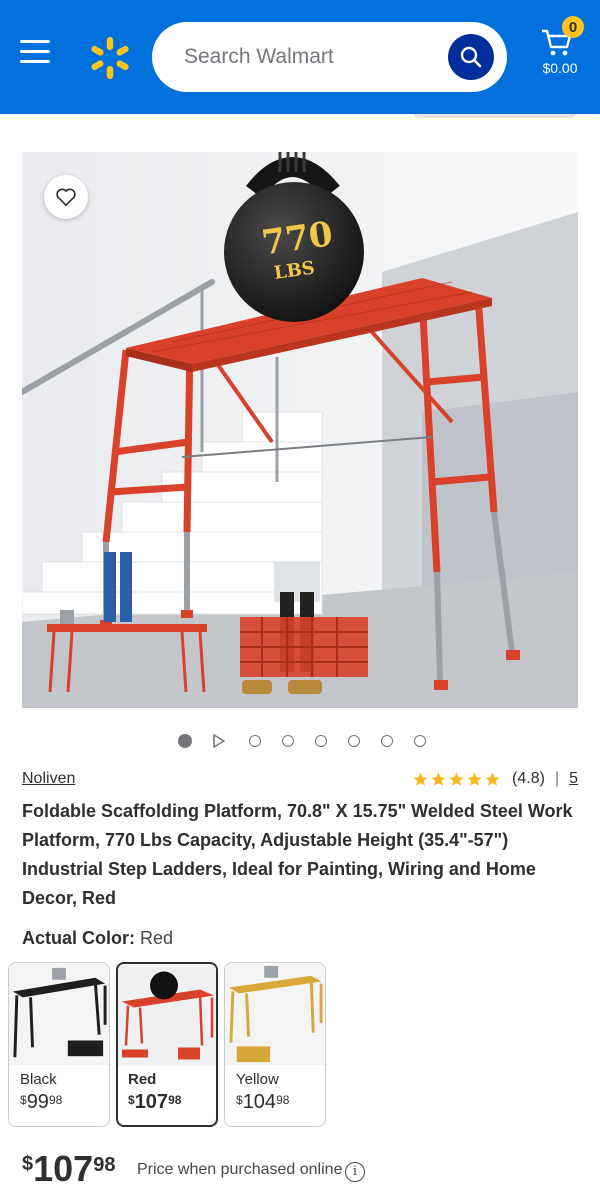  I want to click on actual-color-label: Actual Color: Red, so click(97, 938).